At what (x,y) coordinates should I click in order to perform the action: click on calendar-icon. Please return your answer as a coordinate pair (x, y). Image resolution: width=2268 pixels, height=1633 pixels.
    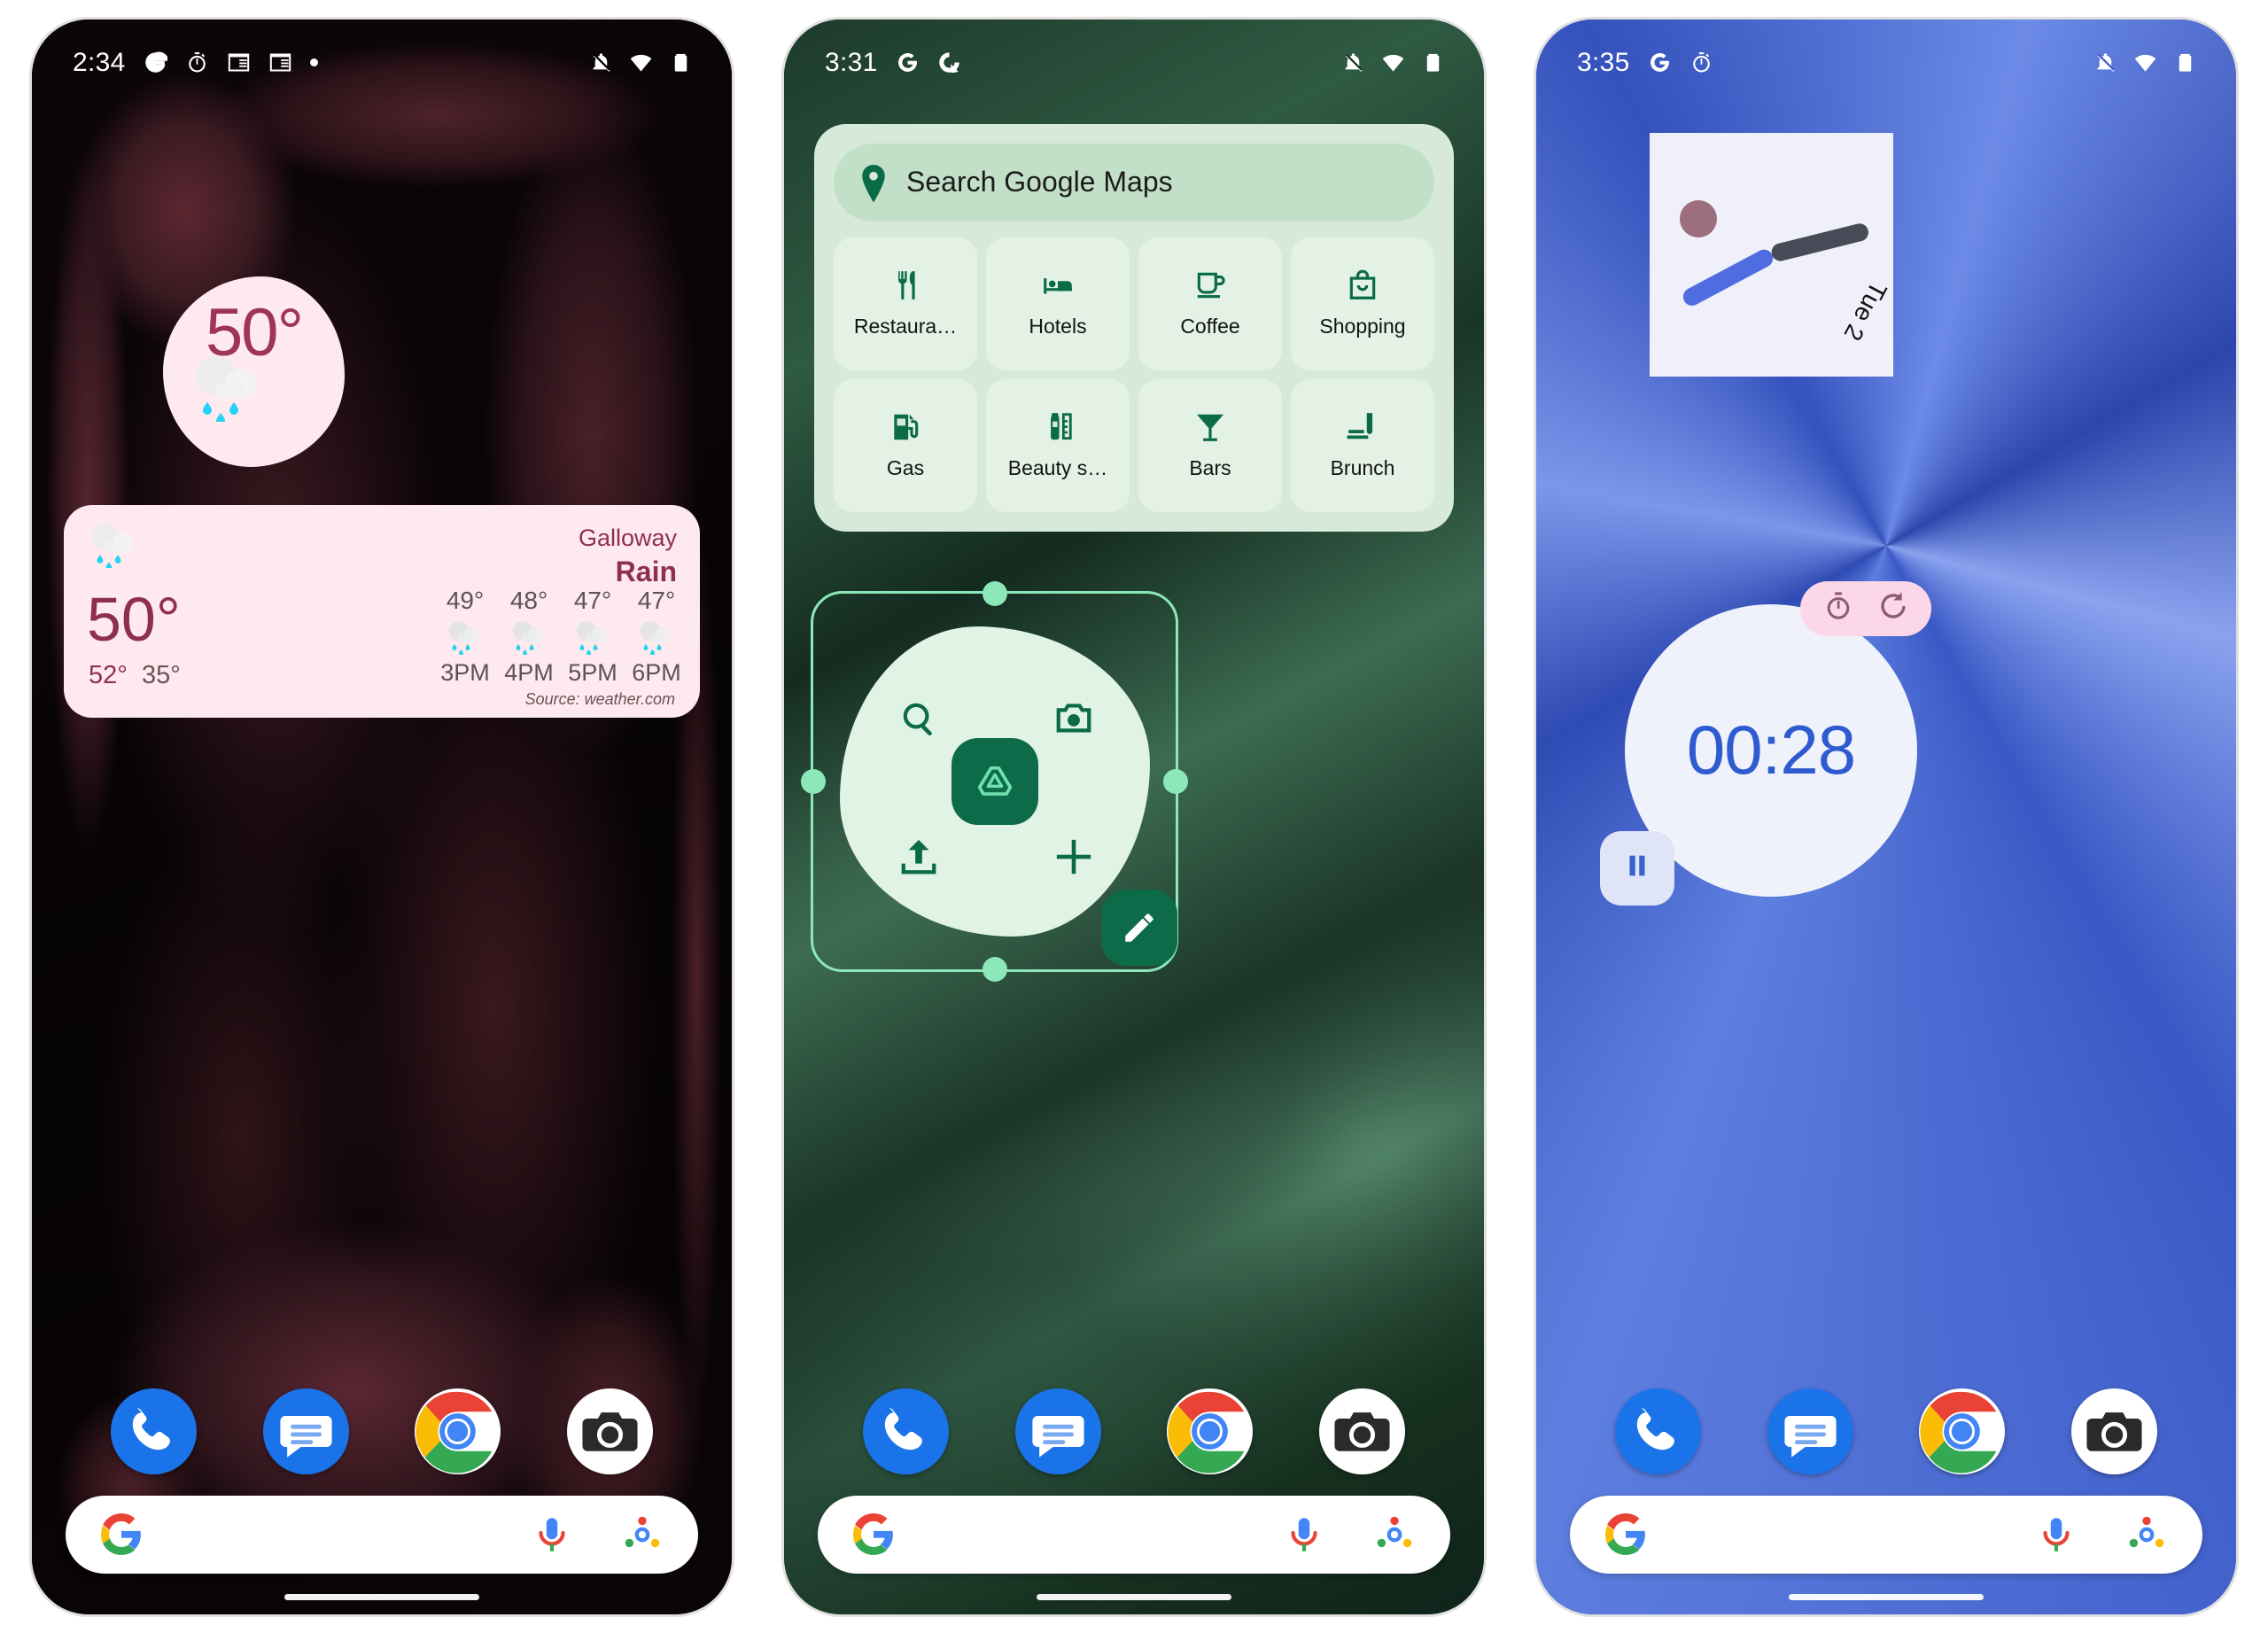
    Looking at the image, I should click on (239, 62).